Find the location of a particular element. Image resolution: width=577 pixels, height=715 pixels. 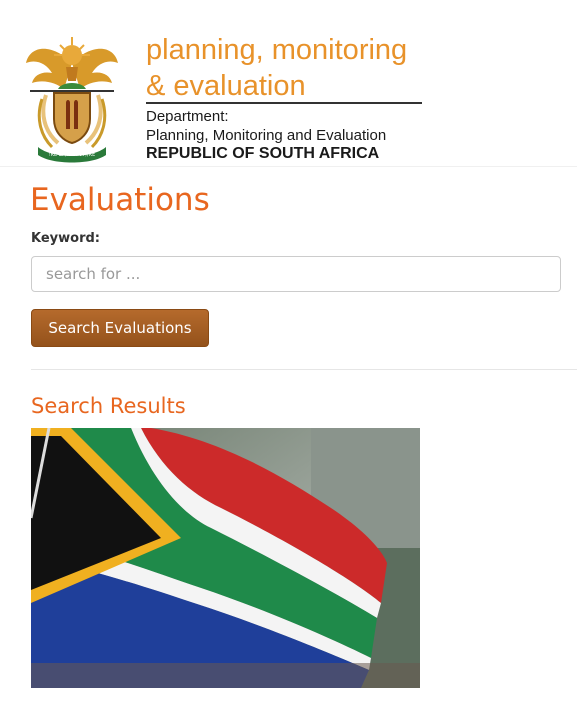

department-label: Department: is located at coordinates (187, 116).